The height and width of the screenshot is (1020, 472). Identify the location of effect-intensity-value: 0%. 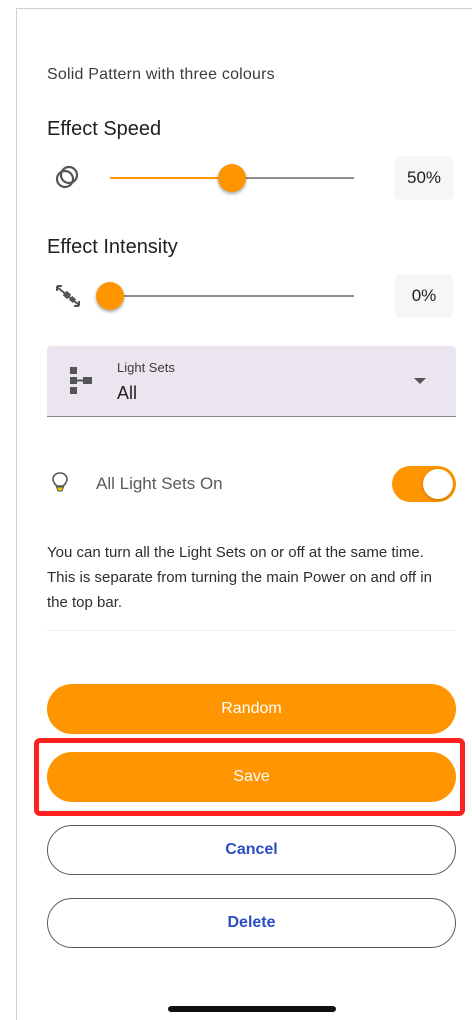
(424, 296).